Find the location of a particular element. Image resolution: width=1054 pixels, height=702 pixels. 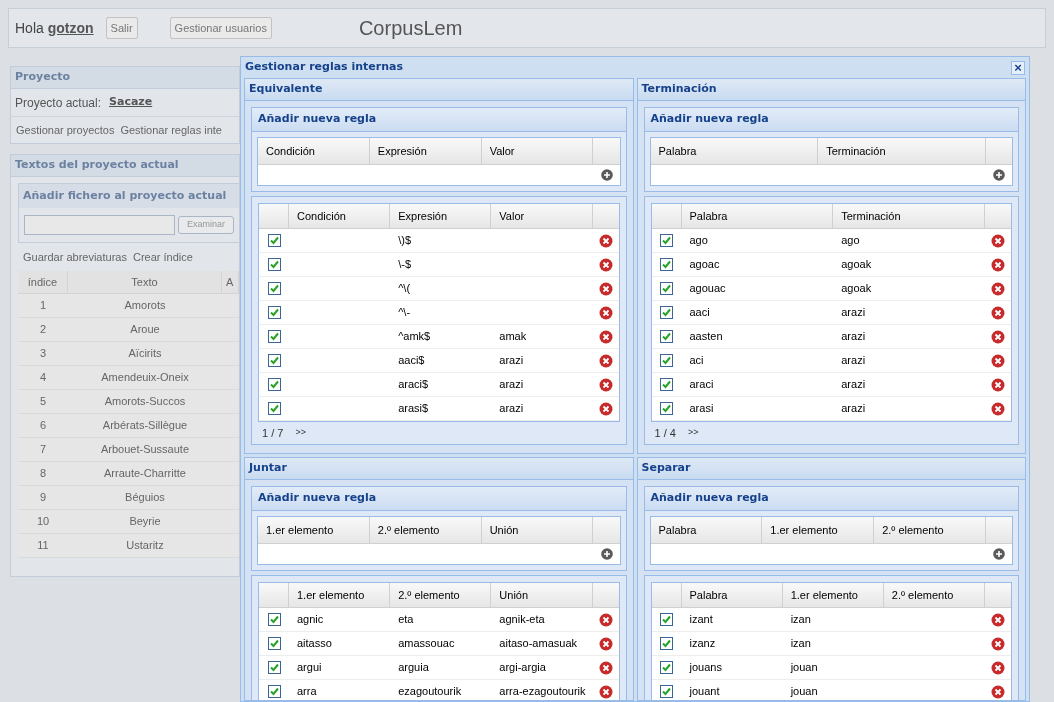

table-cell: aitaso-amasuak is located at coordinates (538, 643).